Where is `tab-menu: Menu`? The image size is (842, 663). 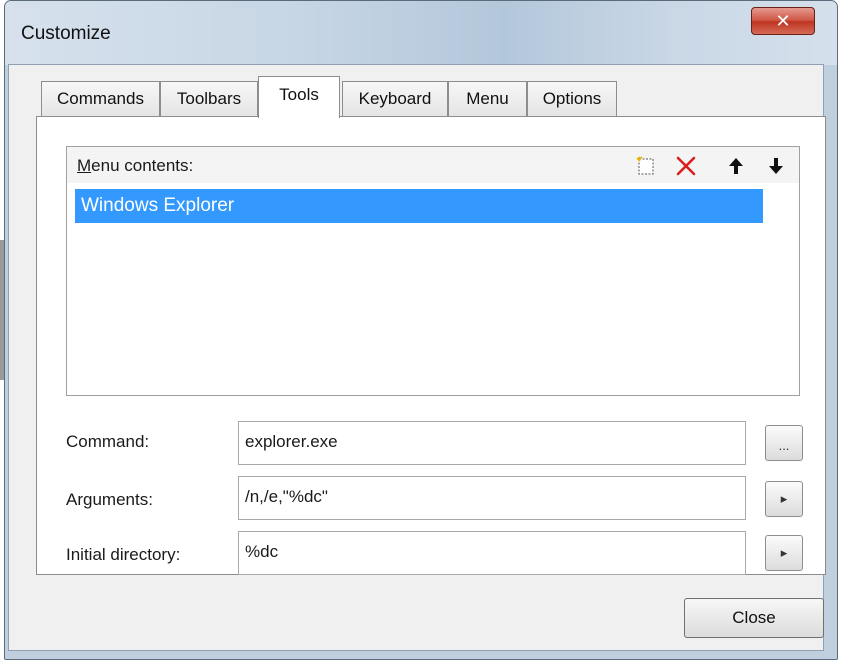 tab-menu: Menu is located at coordinates (487, 99).